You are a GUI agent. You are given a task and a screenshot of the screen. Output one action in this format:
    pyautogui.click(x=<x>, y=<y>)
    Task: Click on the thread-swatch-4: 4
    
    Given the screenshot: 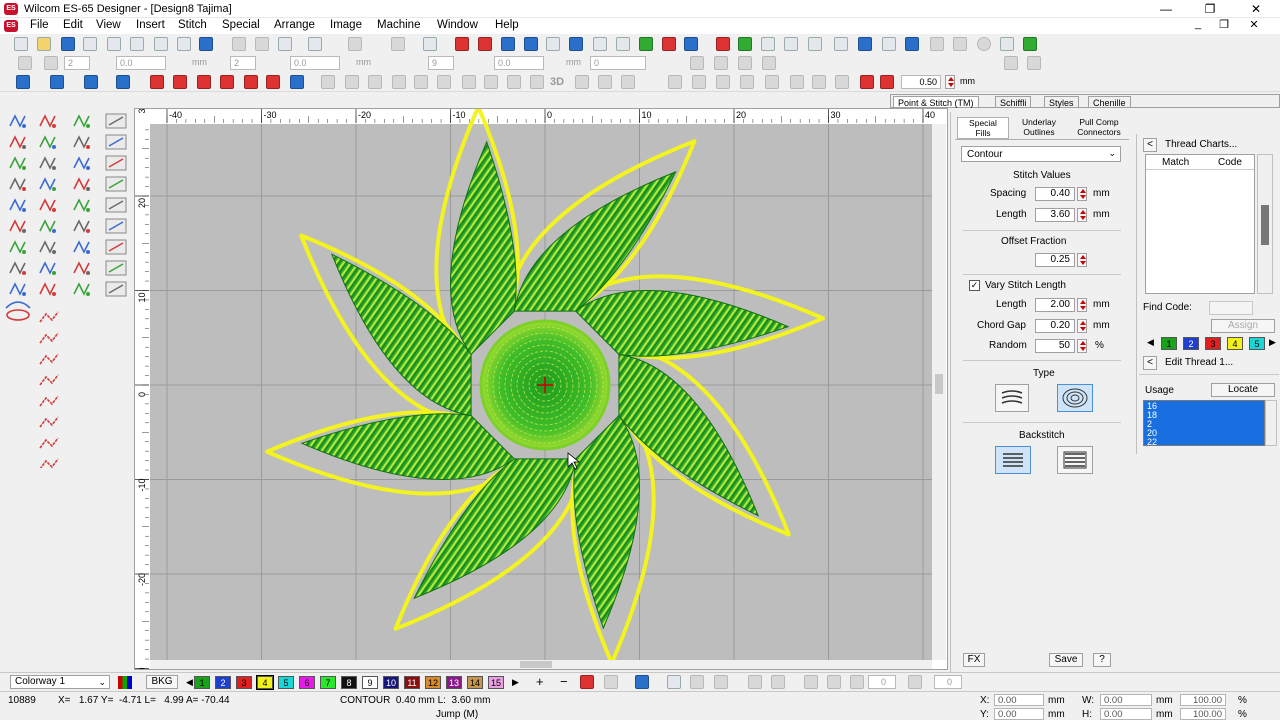 What is the action you would take?
    pyautogui.click(x=1235, y=343)
    